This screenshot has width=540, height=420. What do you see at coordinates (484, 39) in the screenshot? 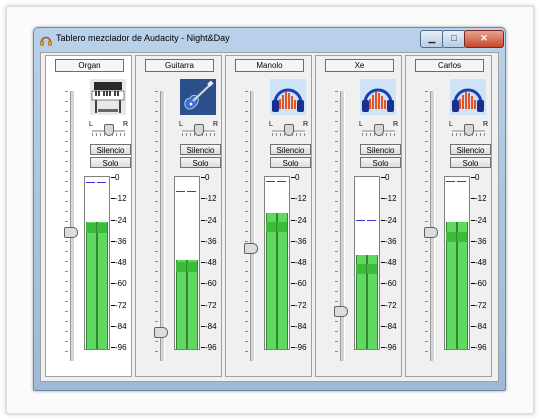
I see `close-button: ✕` at bounding box center [484, 39].